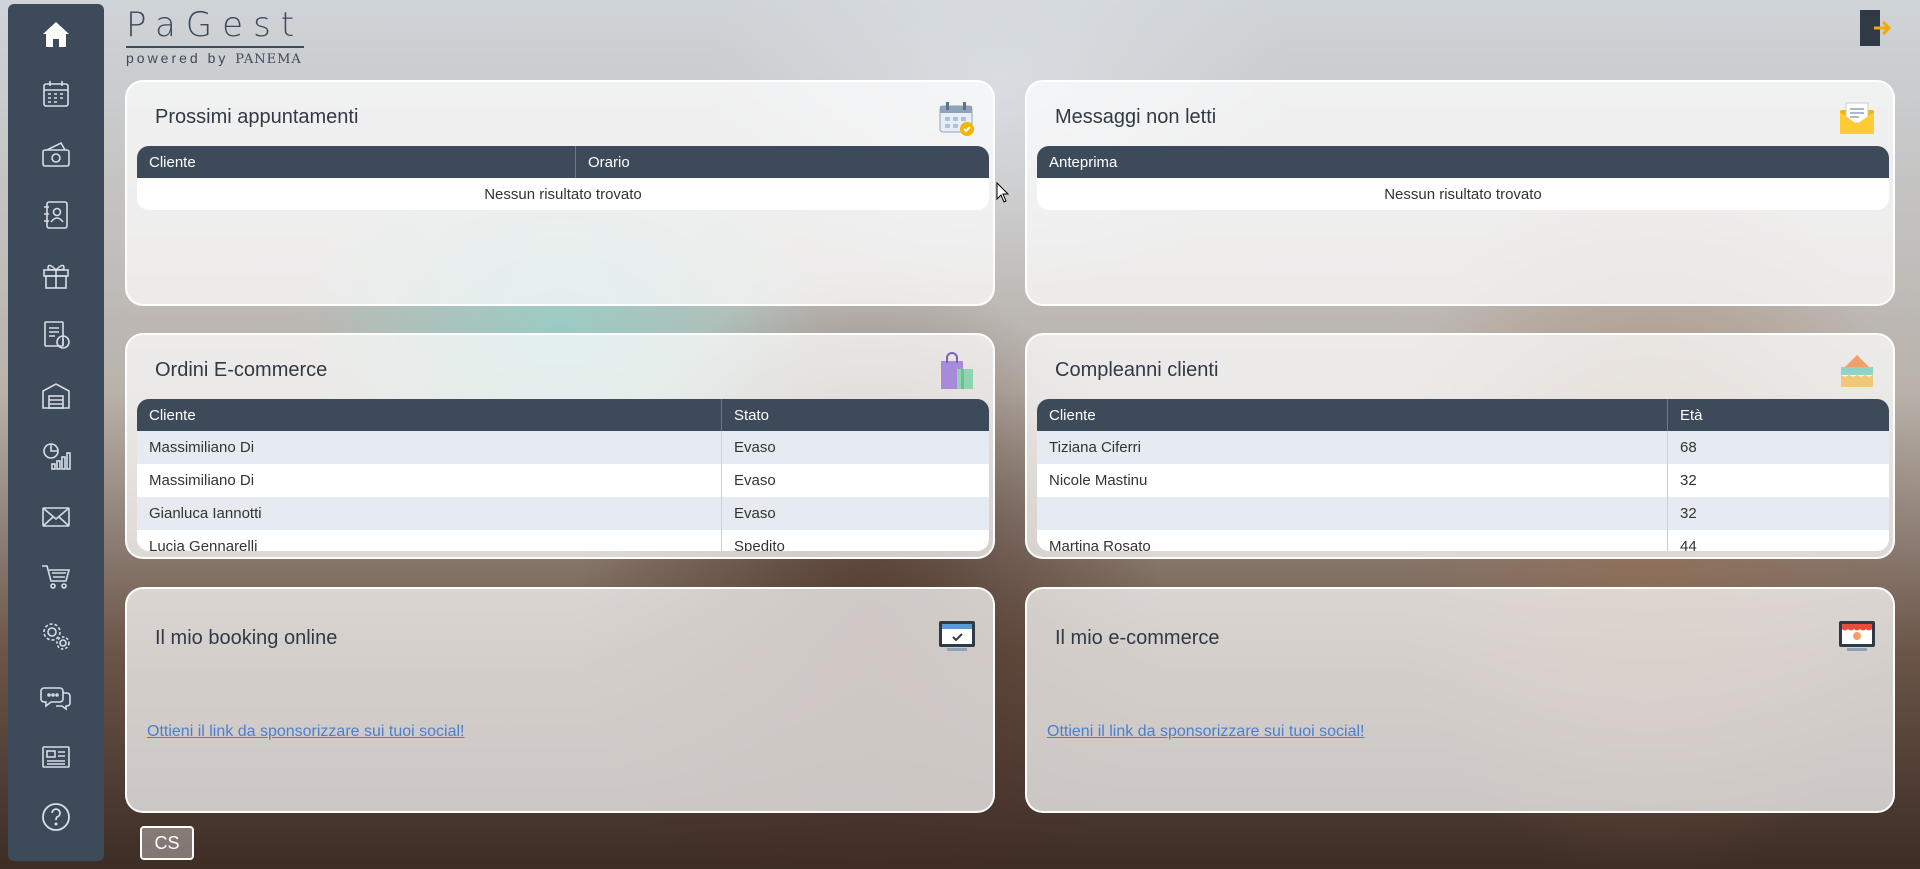 The height and width of the screenshot is (869, 1920). I want to click on appointments-title: Prossimi appuntamenti, so click(257, 117).